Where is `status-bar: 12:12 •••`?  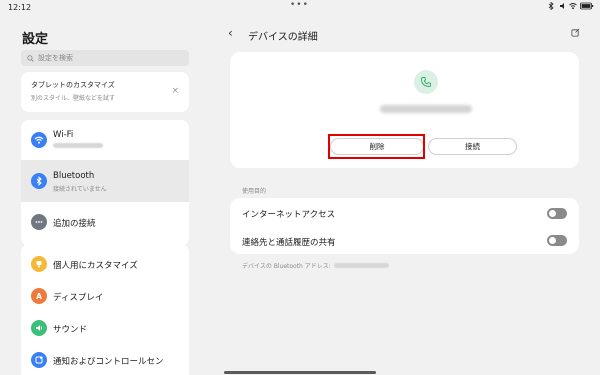
status-bar: 12:12 ••• is located at coordinates (300, 8).